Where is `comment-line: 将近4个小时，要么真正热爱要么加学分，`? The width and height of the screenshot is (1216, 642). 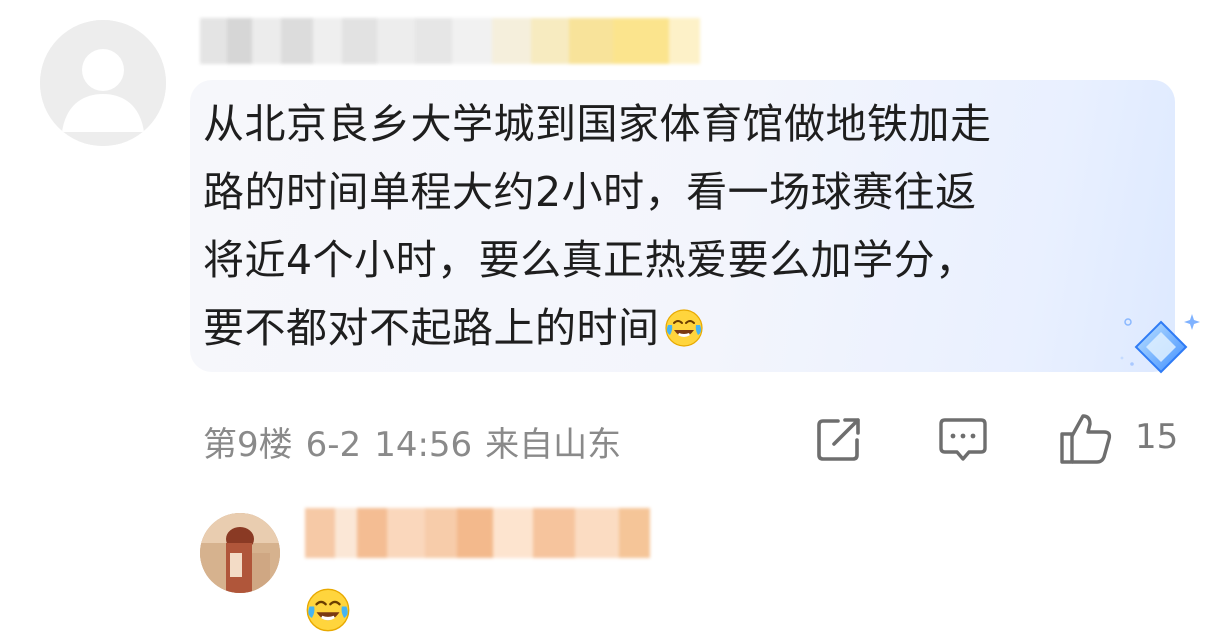 comment-line: 将近4个小时，要么真正热爱要么加学分， is located at coordinates (590, 260).